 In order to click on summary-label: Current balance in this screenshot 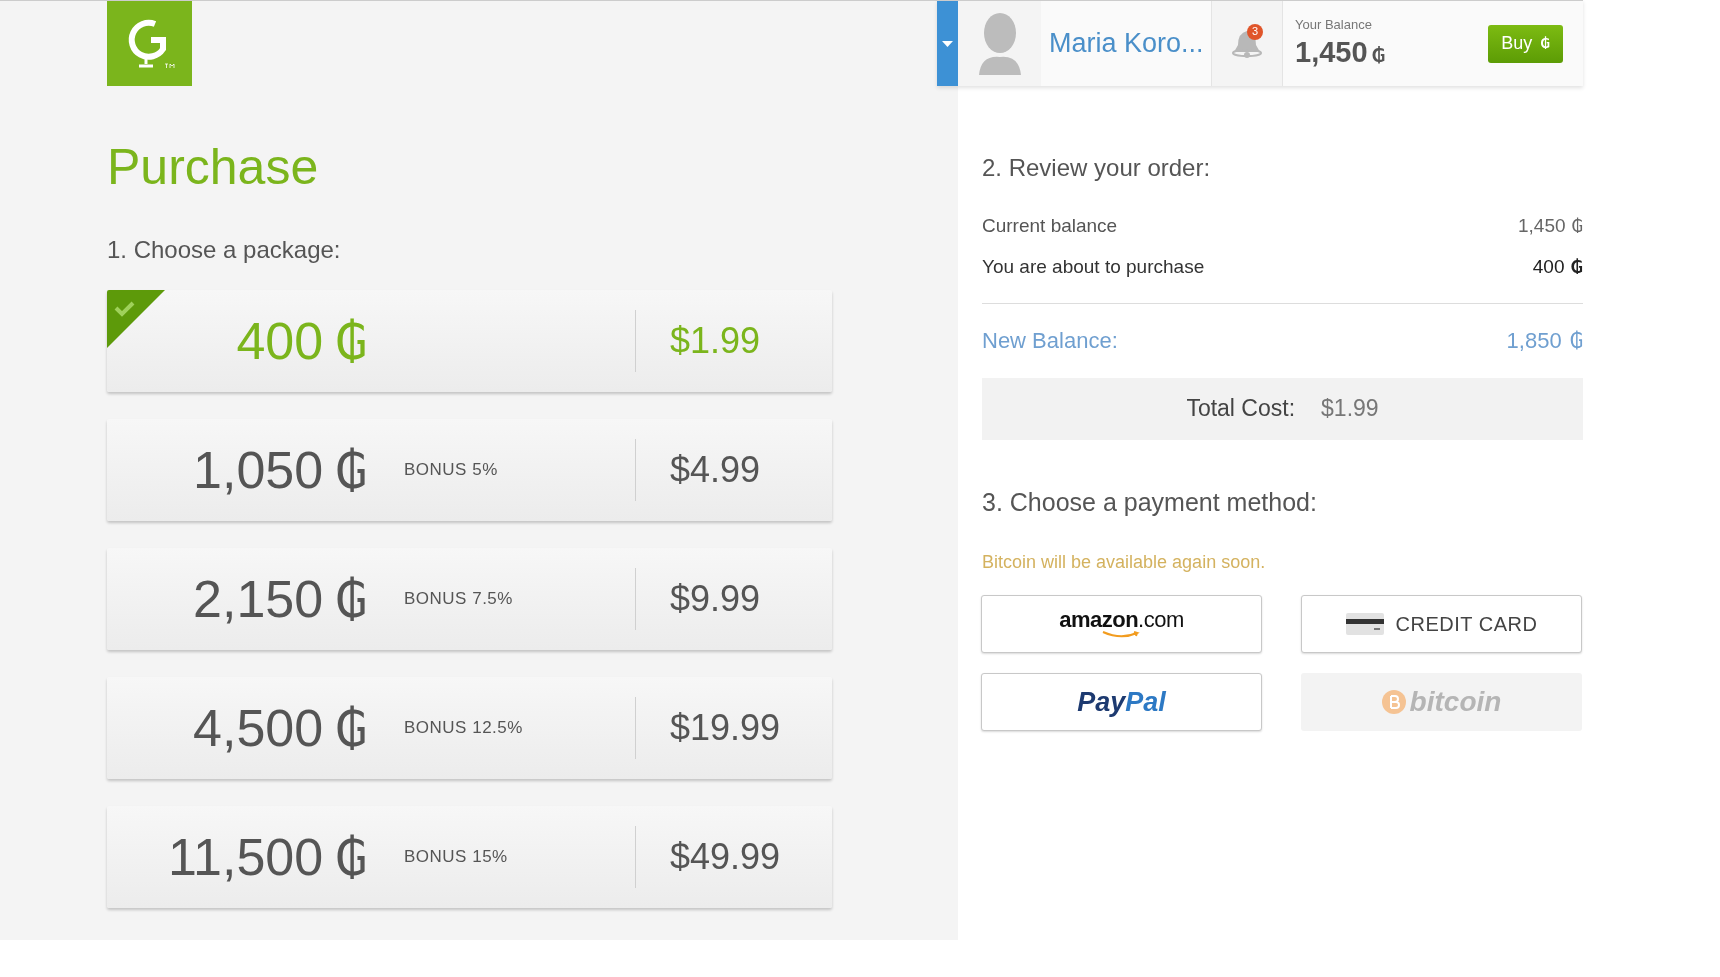, I will do `click(1050, 226)`.